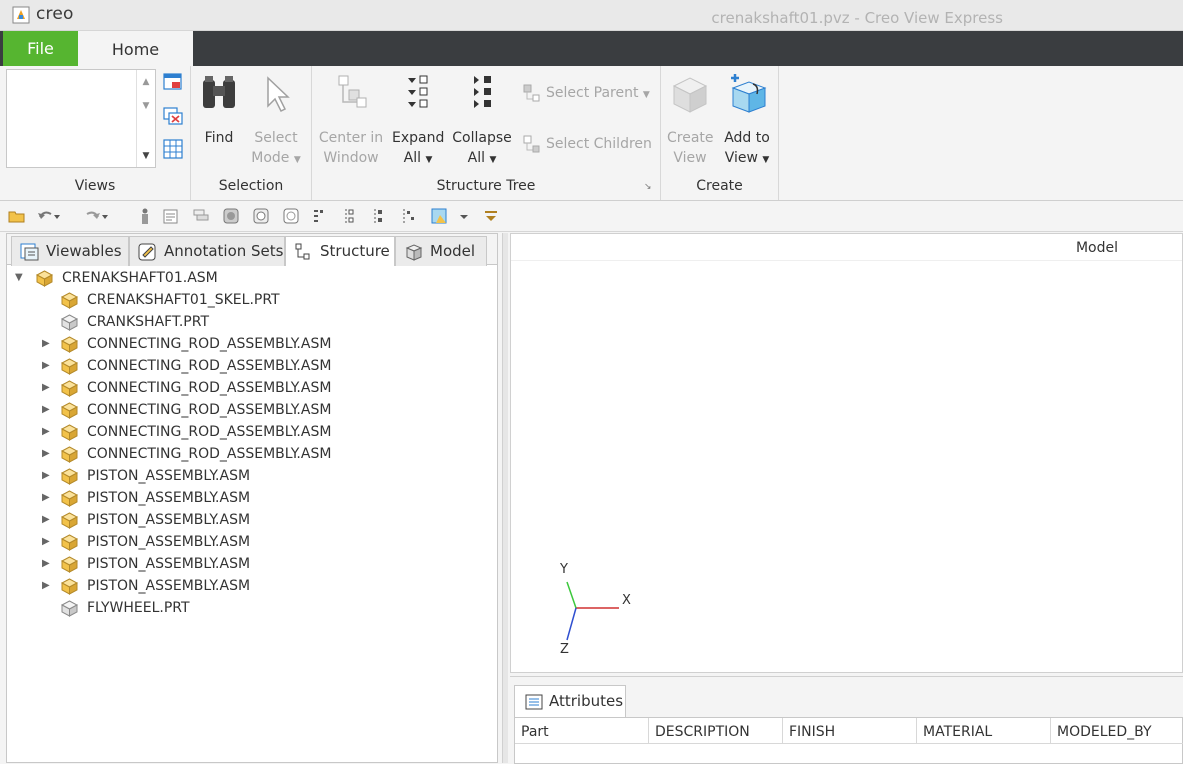  I want to click on views-list: ▲ ▼ ▼, so click(81, 118).